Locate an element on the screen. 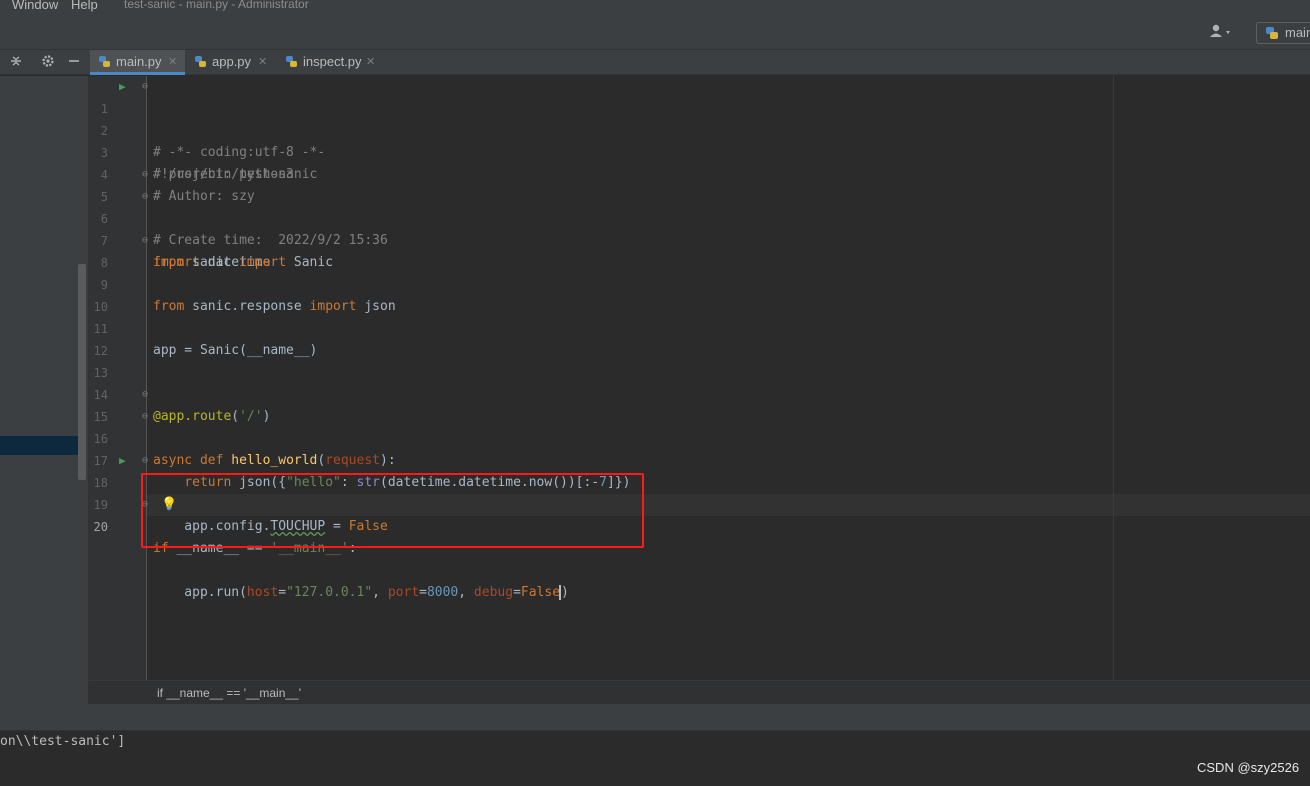  user-menu-button is located at coordinates (1226, 33).